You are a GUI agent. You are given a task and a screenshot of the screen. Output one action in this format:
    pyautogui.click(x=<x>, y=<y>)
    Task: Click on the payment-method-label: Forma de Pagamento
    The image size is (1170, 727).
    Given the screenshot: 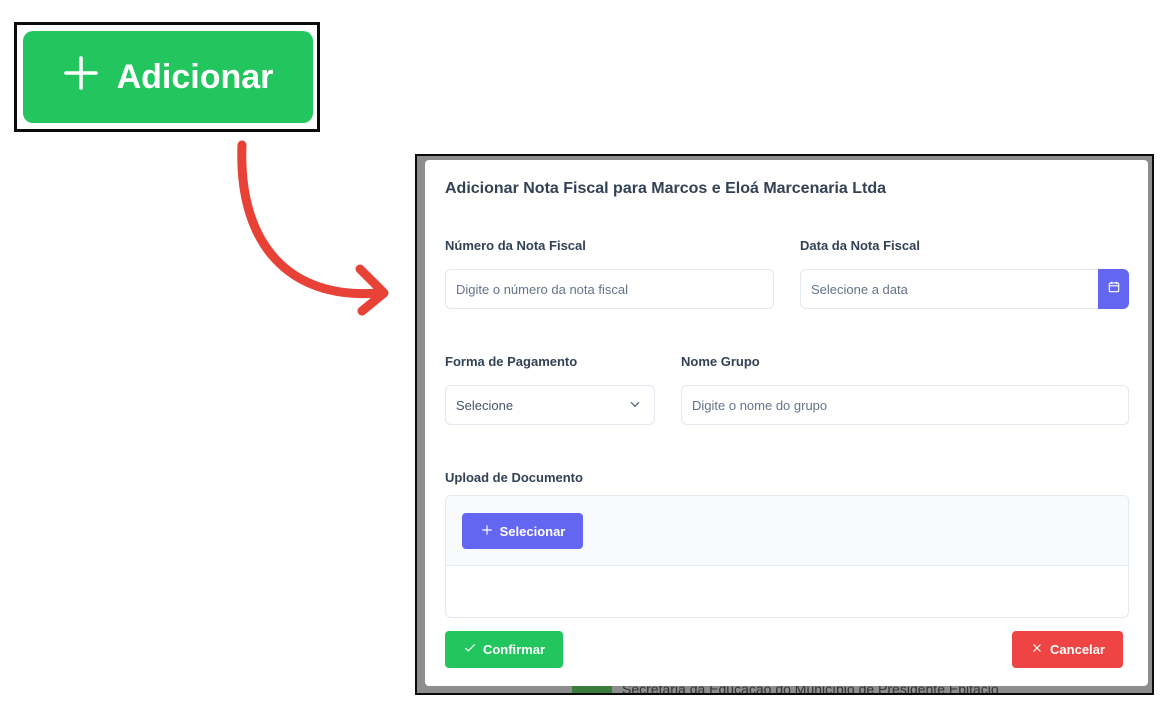 What is the action you would take?
    pyautogui.click(x=511, y=361)
    